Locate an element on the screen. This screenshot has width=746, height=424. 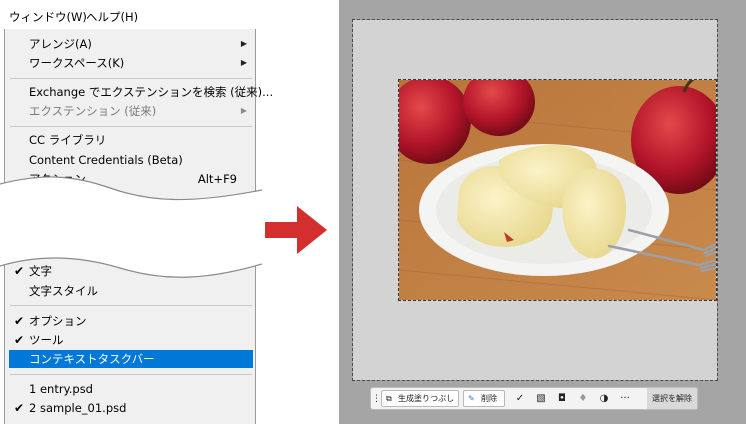
generative-fill-button: ⧉ 生成塗りつぶし is located at coordinates (420, 398).